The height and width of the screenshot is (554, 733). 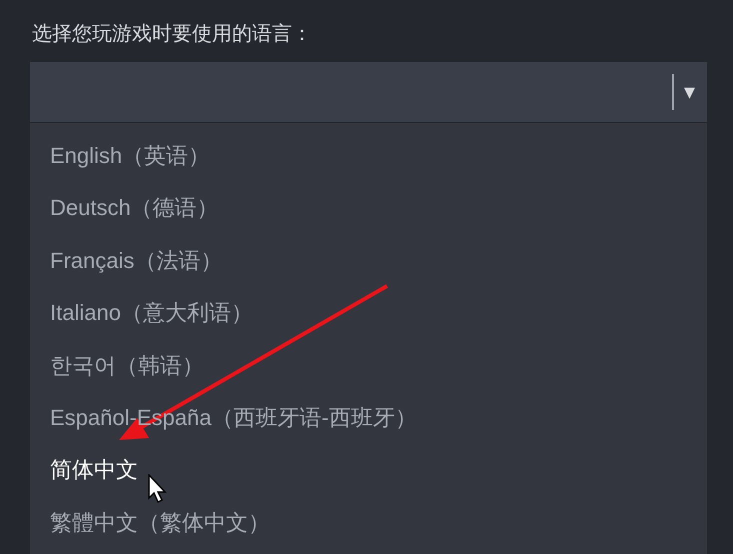 I want to click on prompt-label: 选择您玩游戏时要使用的语言：, so click(x=172, y=34).